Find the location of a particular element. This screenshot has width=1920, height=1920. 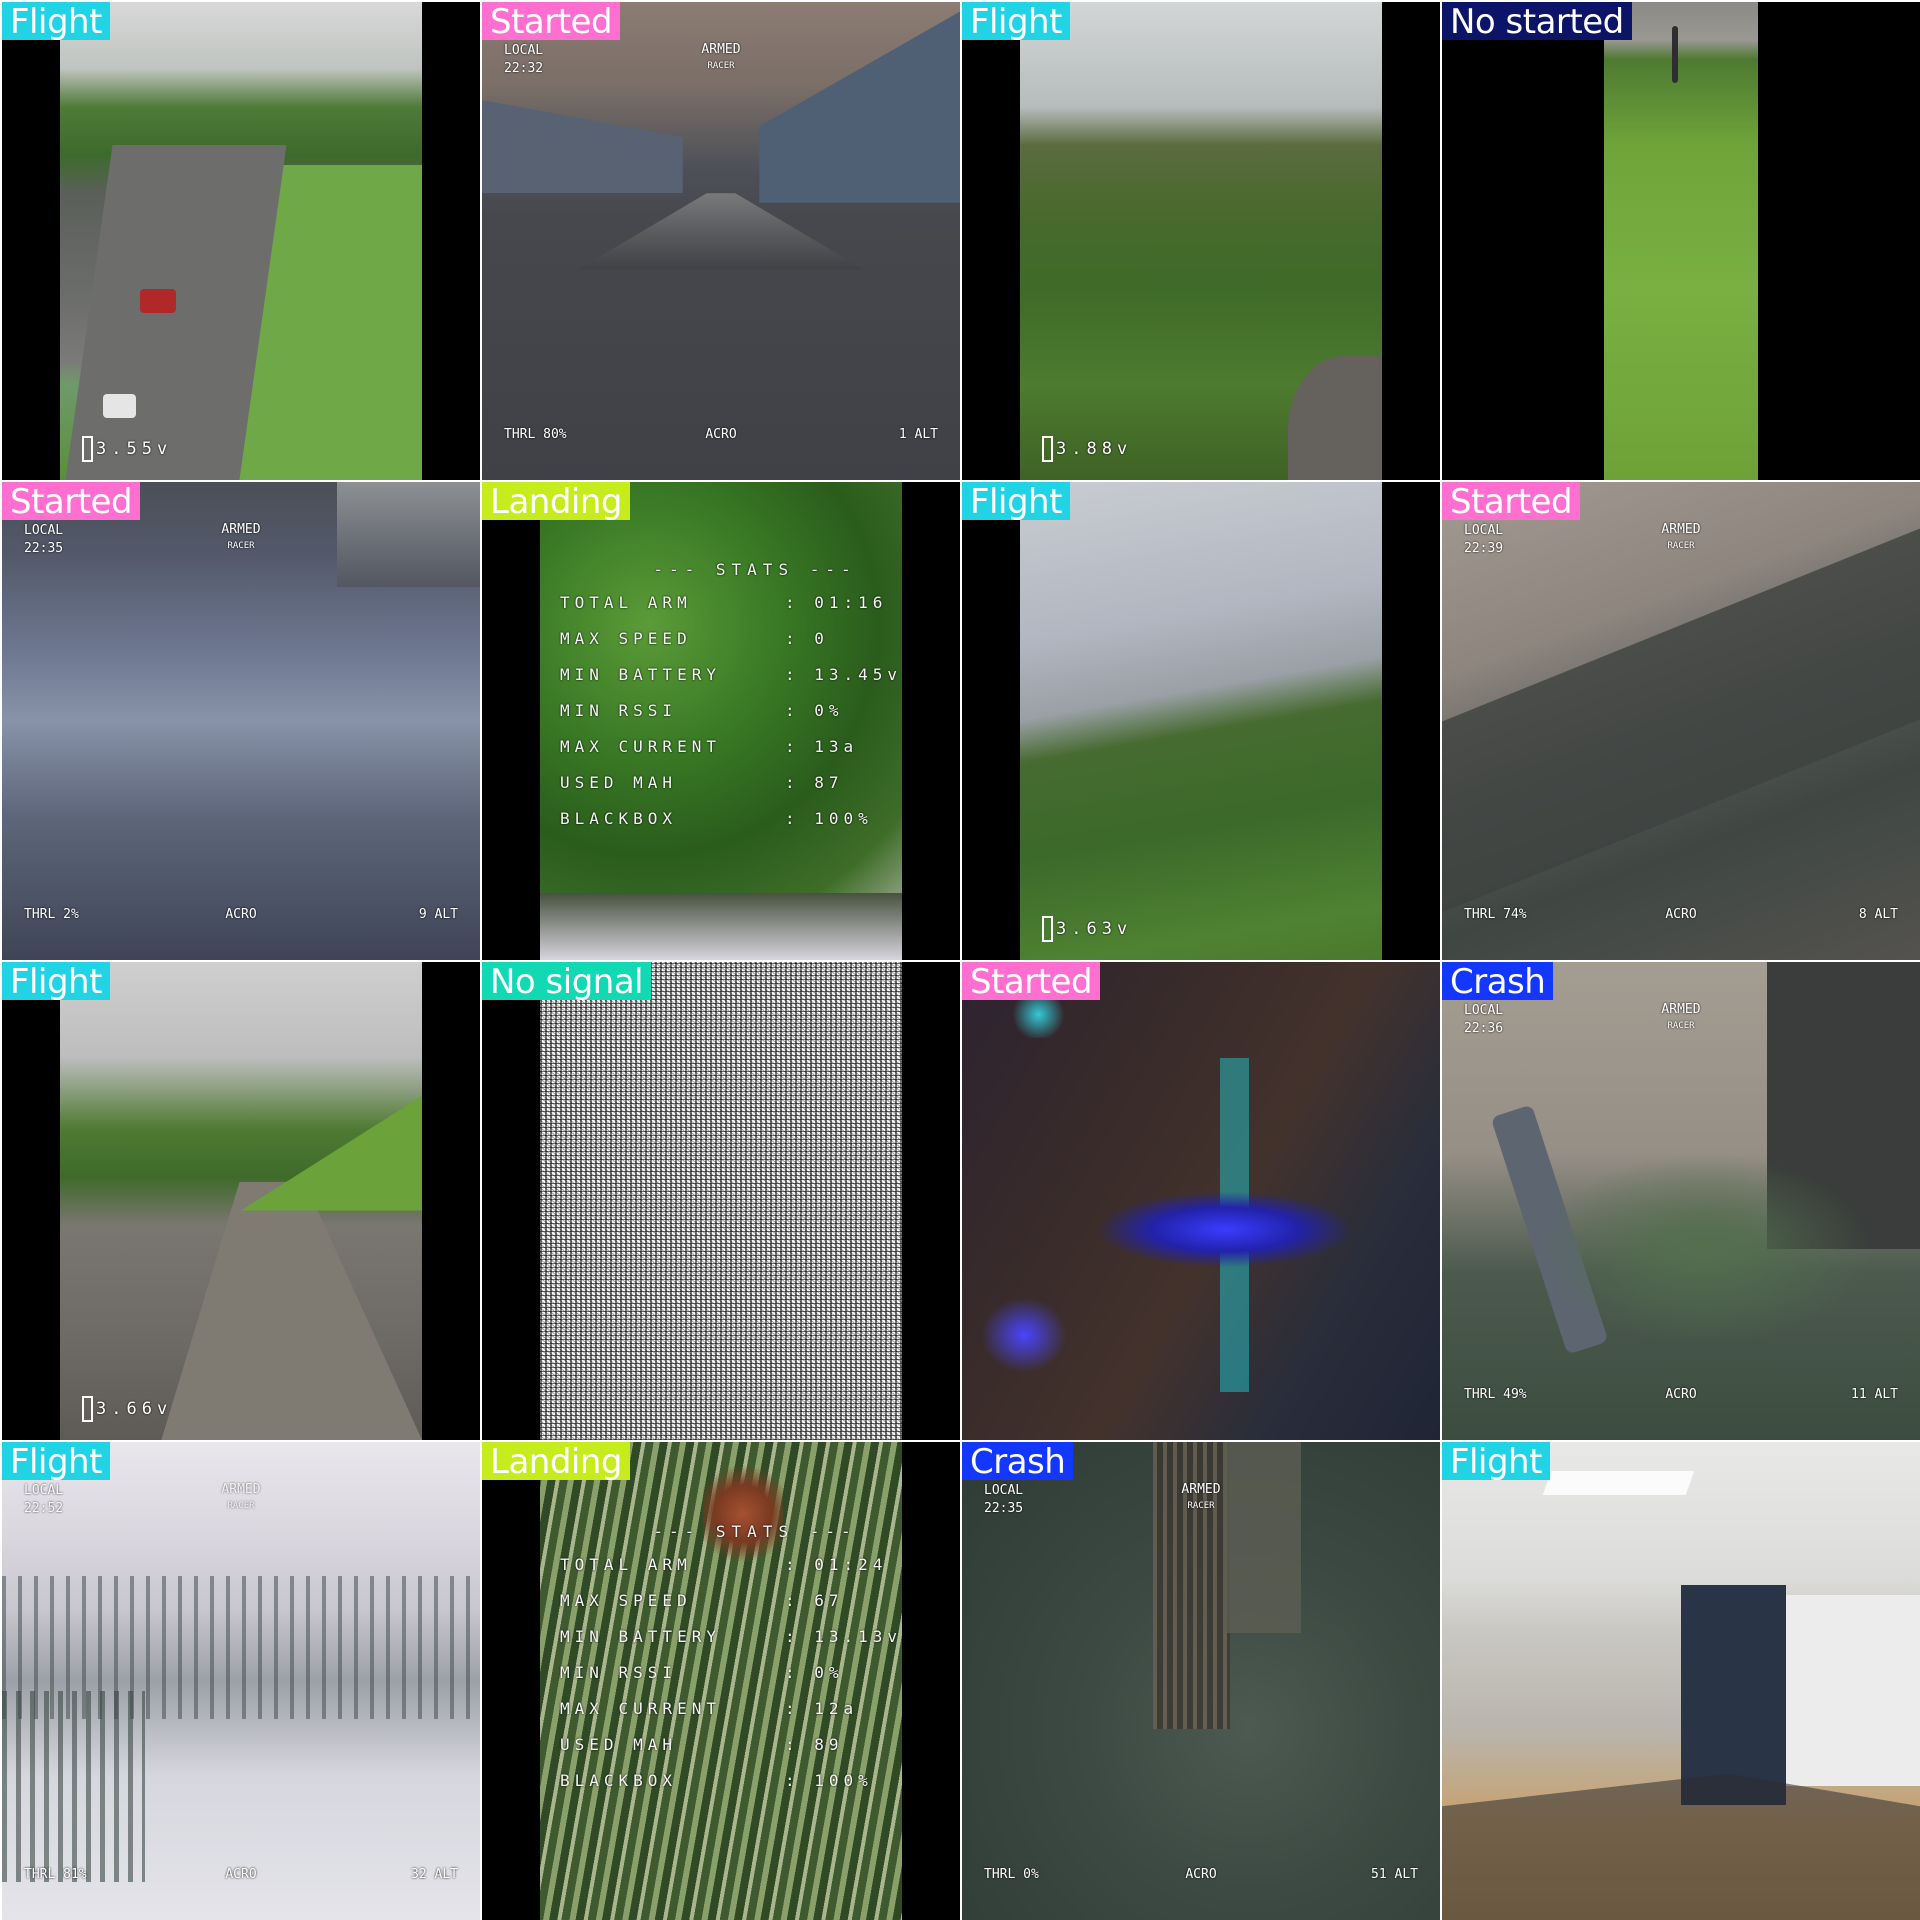

battery-voltage: 3.55v is located at coordinates (127, 449).